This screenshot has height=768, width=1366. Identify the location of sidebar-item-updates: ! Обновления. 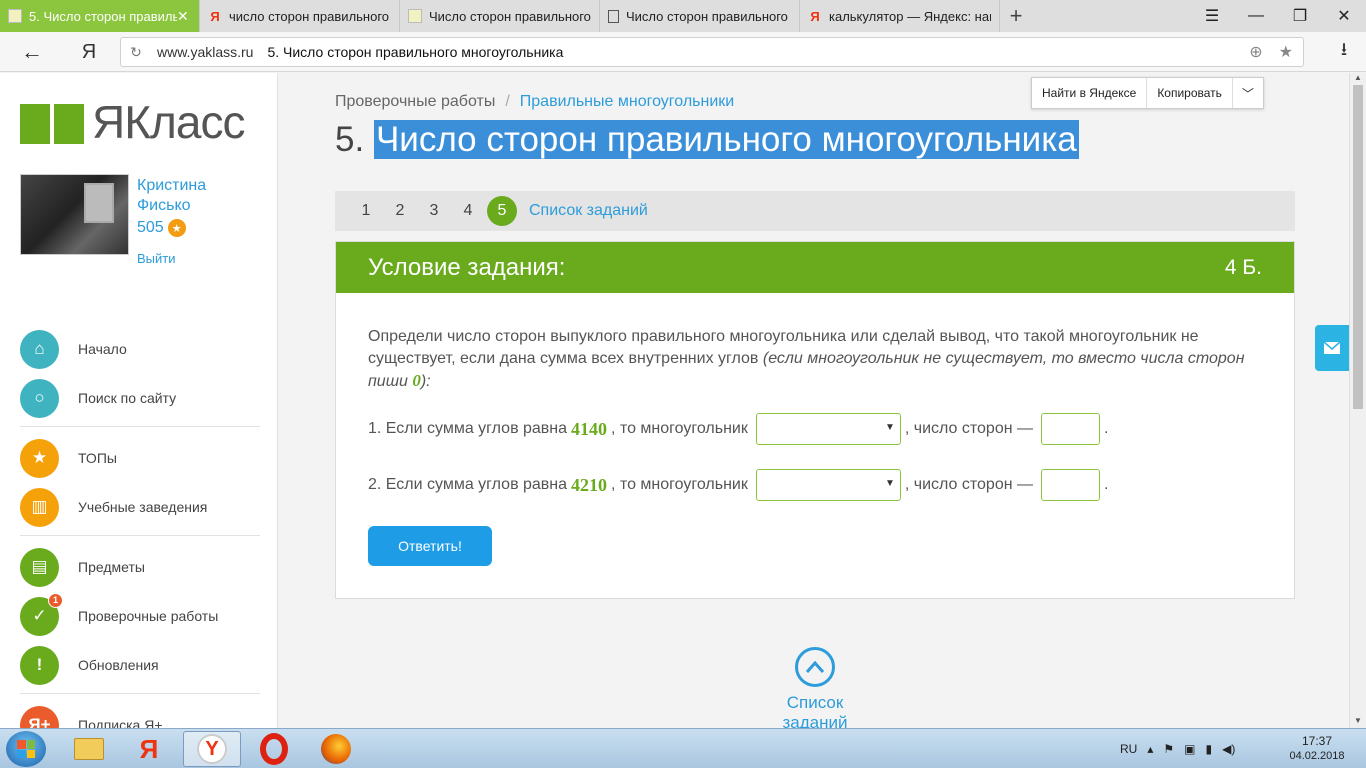
(140, 665).